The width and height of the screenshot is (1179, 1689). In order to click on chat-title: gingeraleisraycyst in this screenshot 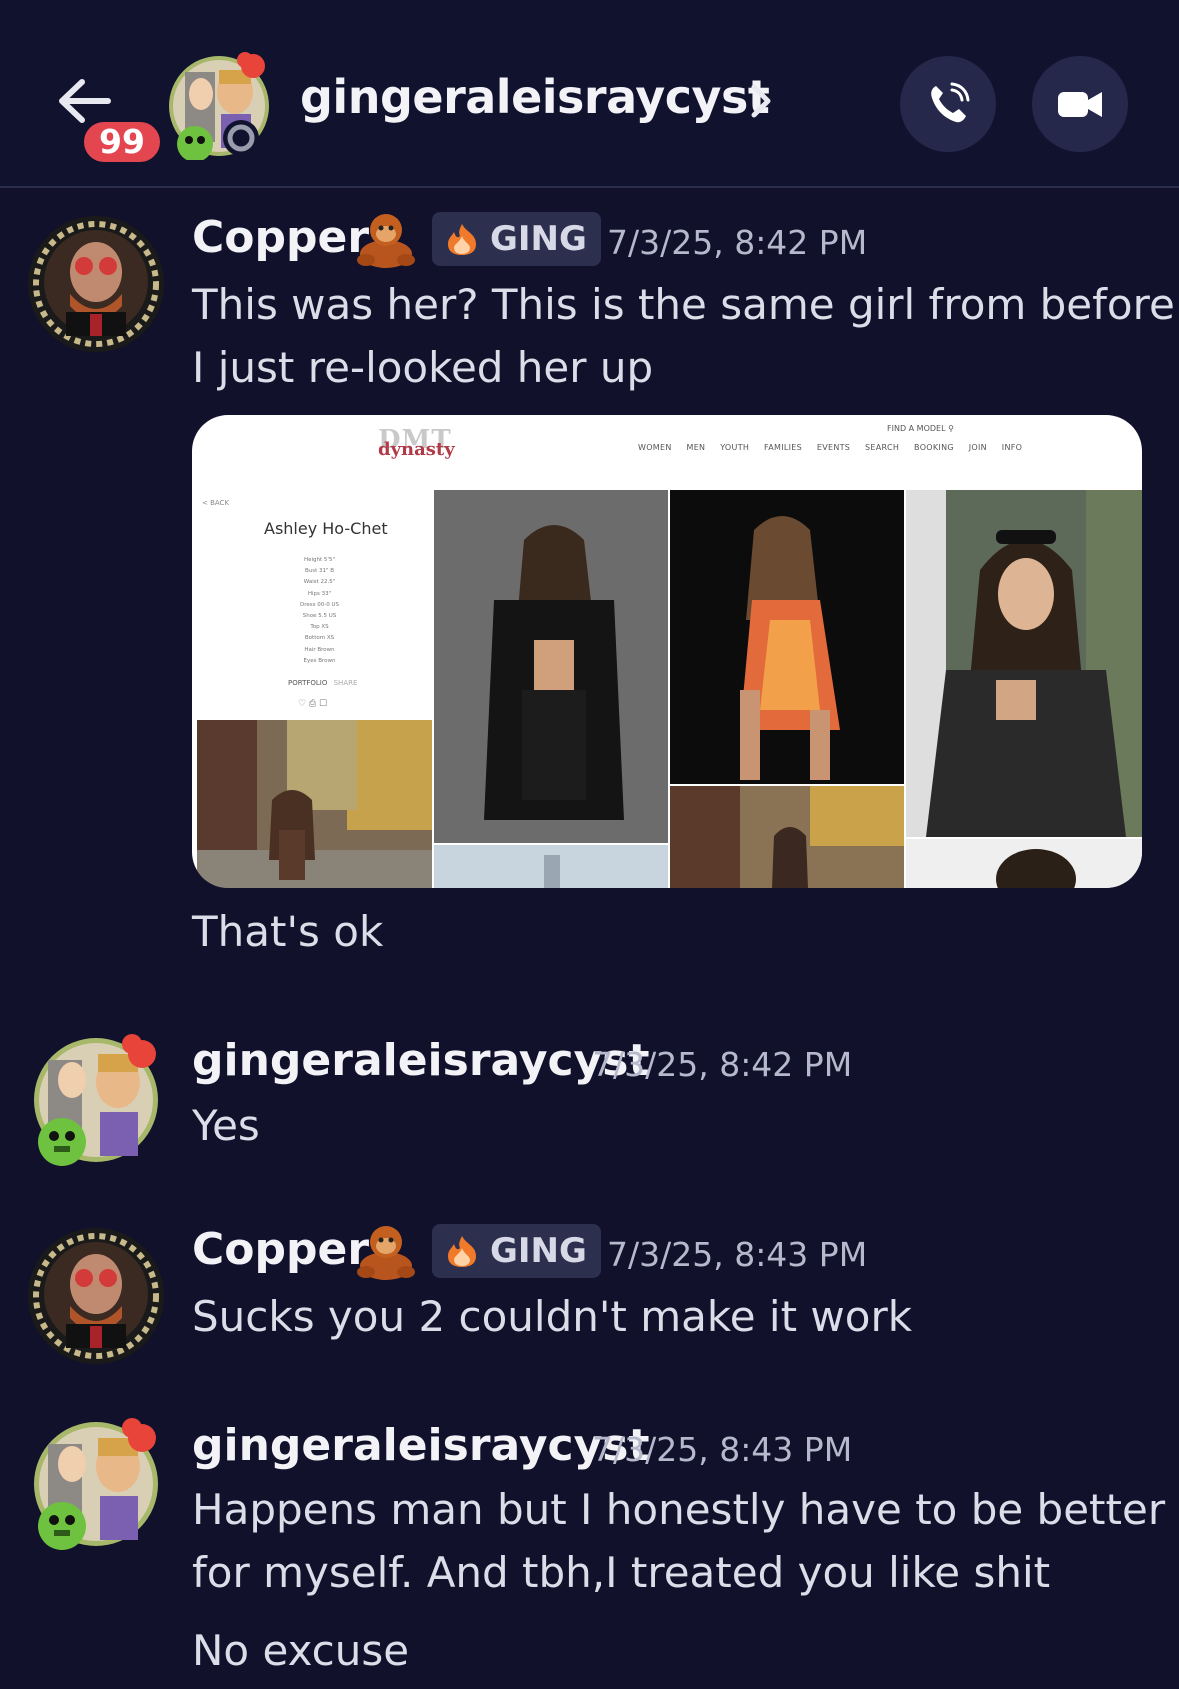, I will do `click(535, 97)`.